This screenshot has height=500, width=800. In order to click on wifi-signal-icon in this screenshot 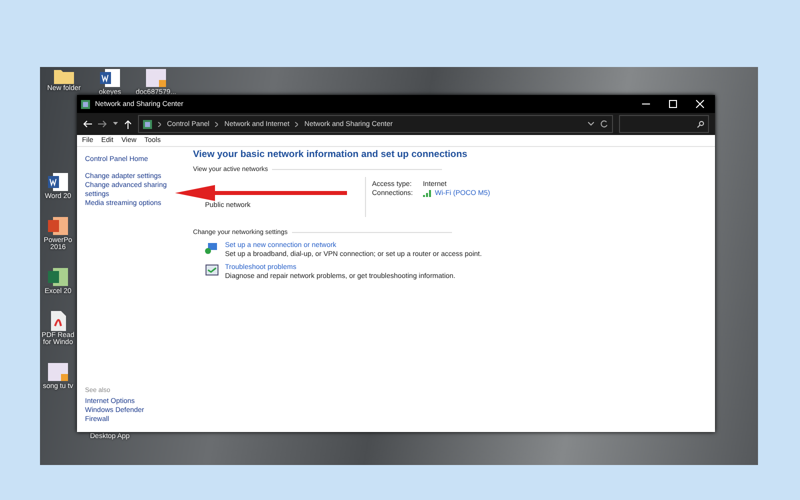, I will do `click(427, 193)`.